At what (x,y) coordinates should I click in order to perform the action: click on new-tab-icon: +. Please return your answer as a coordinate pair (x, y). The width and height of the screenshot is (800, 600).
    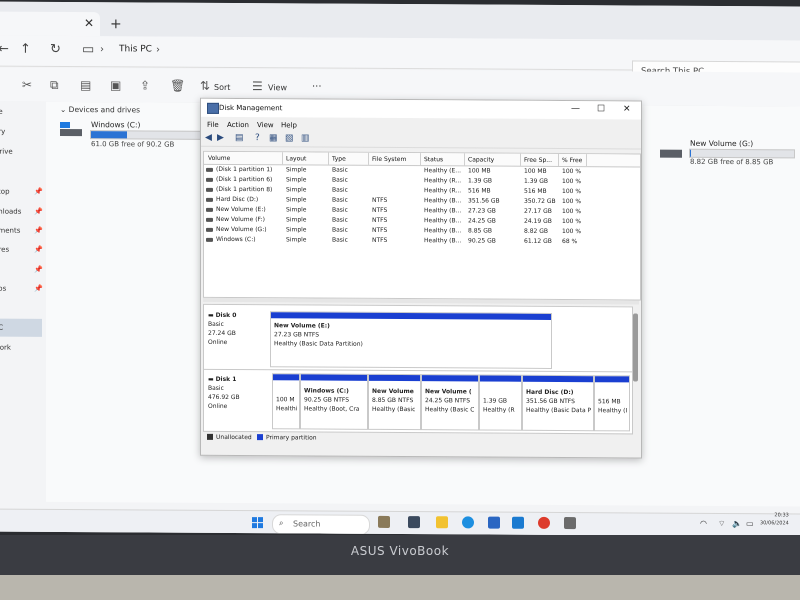
    Looking at the image, I should click on (116, 24).